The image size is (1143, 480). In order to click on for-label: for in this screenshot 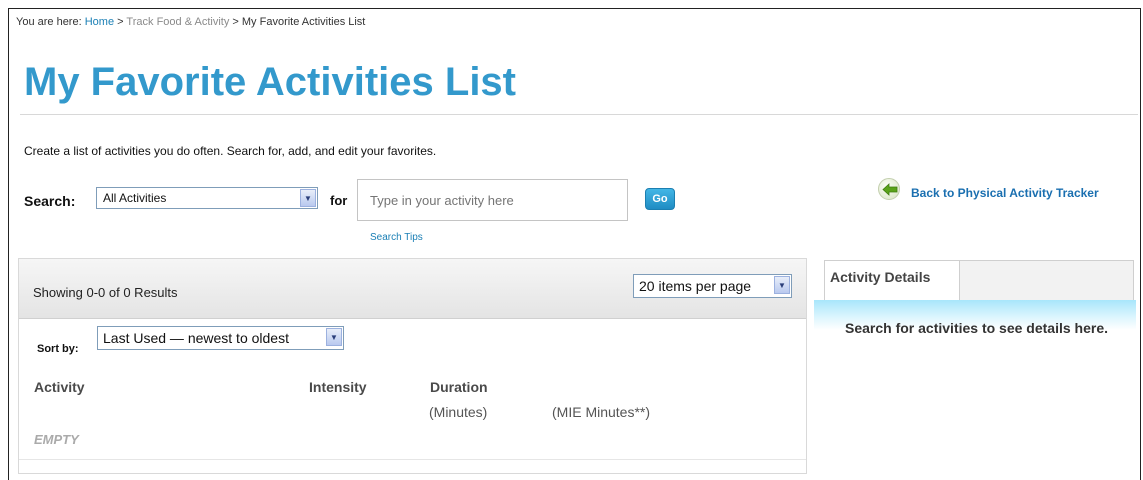, I will do `click(339, 200)`.